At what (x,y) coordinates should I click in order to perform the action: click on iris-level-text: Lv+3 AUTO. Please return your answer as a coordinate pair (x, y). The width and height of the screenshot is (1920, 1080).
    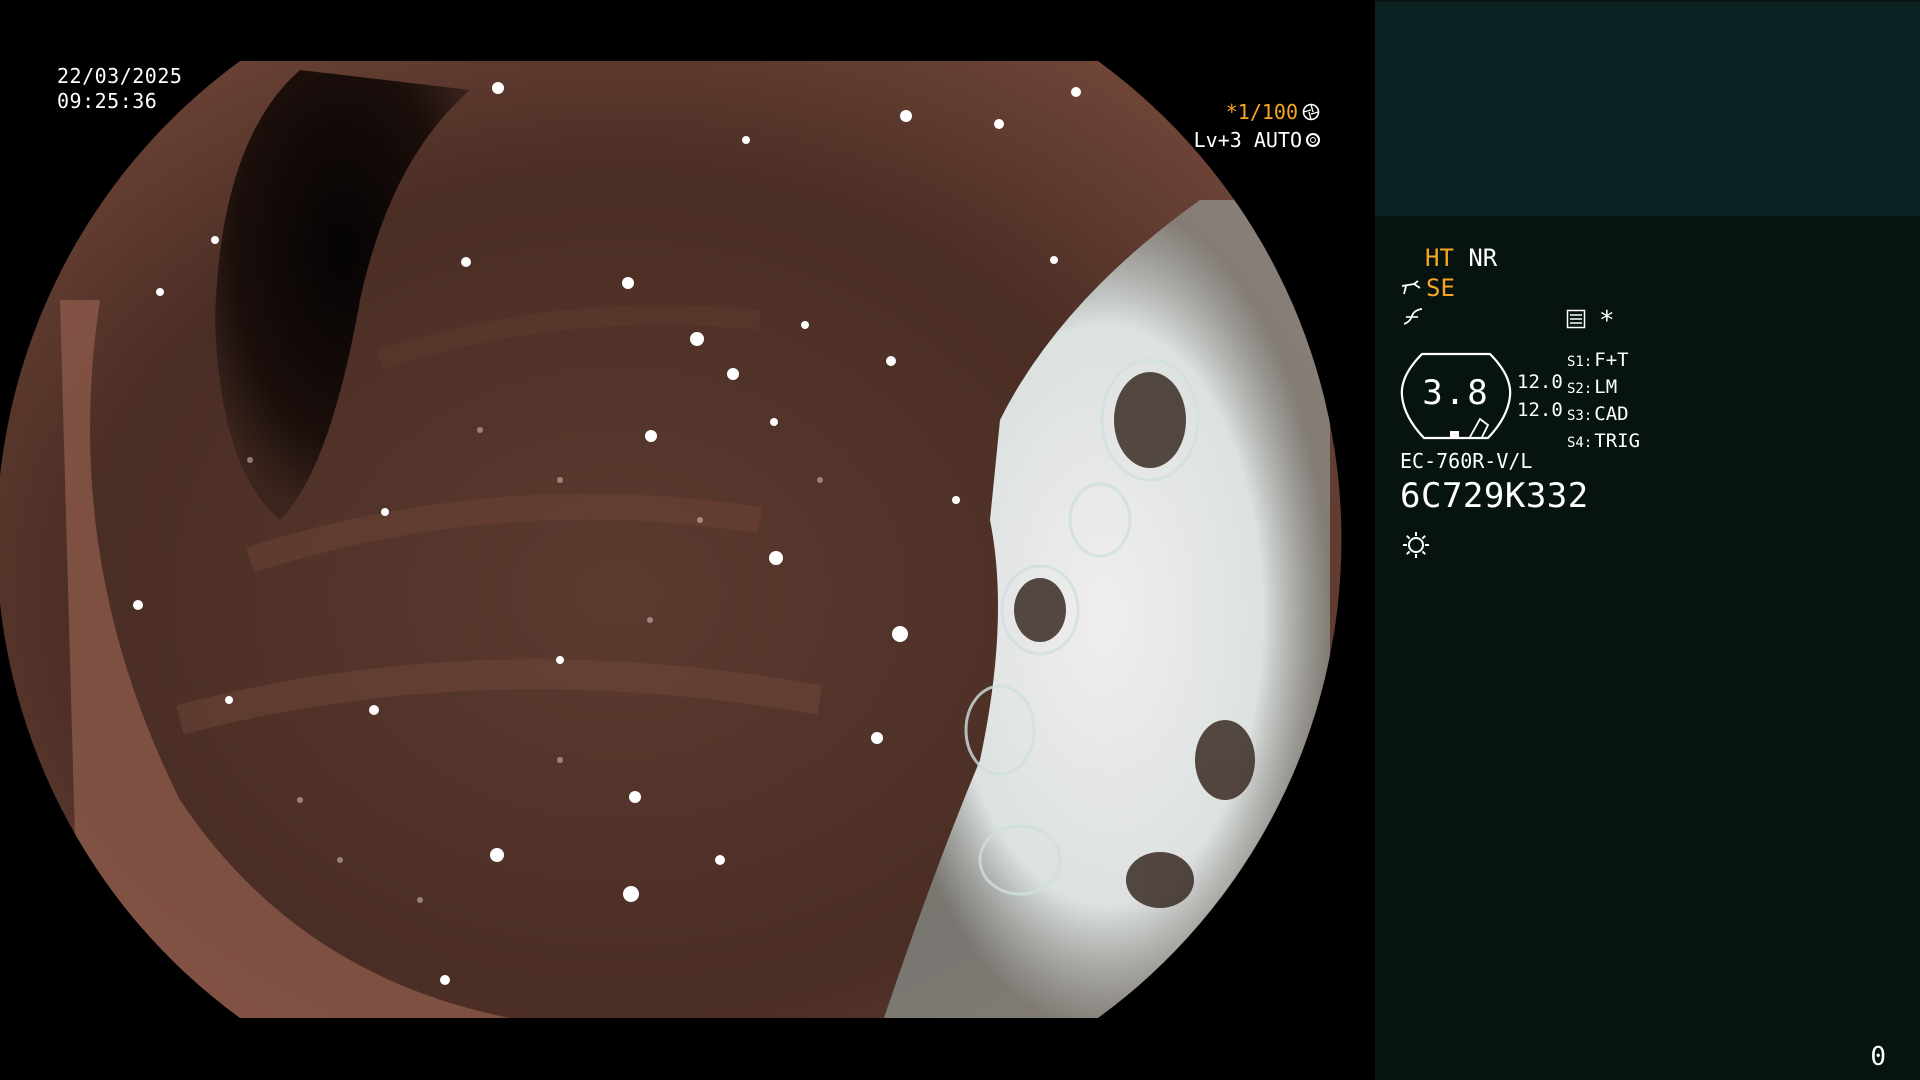
    Looking at the image, I should click on (1247, 140).